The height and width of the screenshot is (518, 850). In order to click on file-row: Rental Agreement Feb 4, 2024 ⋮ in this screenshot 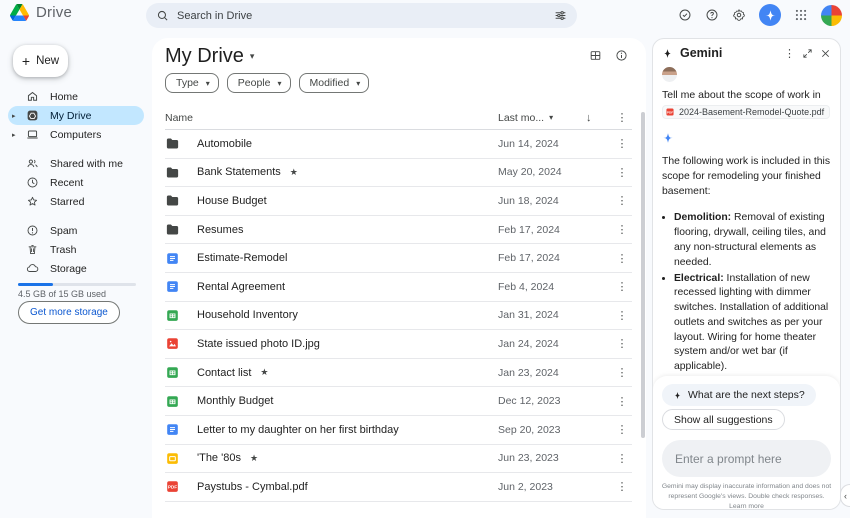, I will do `click(398, 287)`.